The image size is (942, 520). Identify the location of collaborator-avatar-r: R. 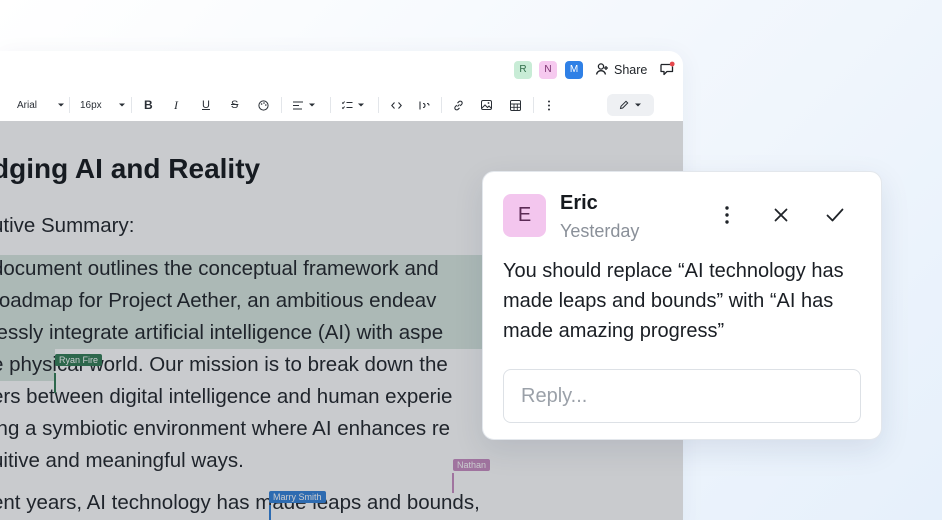
(523, 70).